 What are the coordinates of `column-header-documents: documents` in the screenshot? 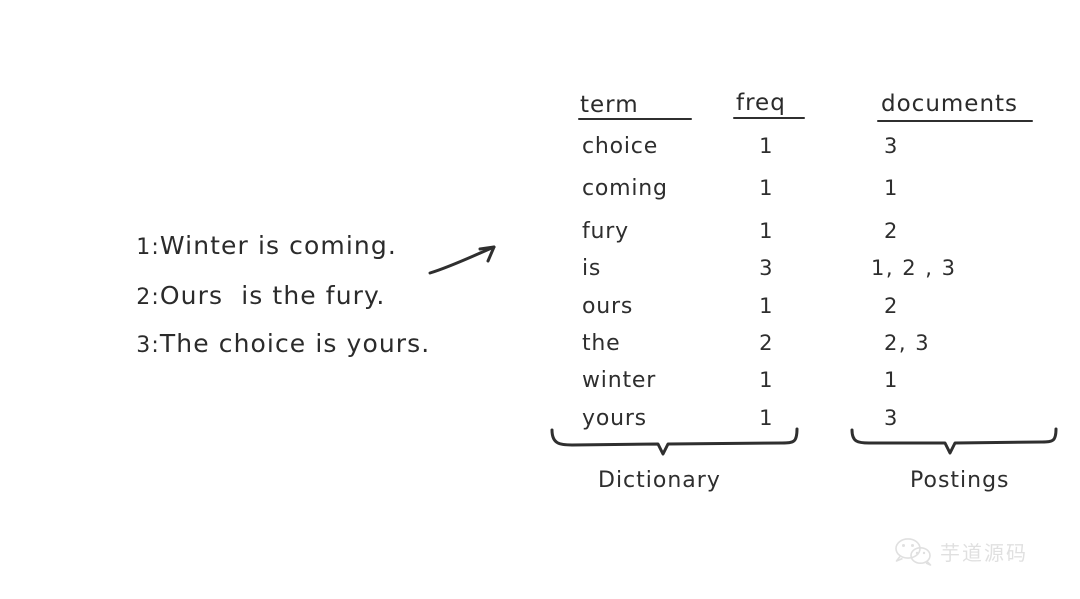 It's located at (950, 104).